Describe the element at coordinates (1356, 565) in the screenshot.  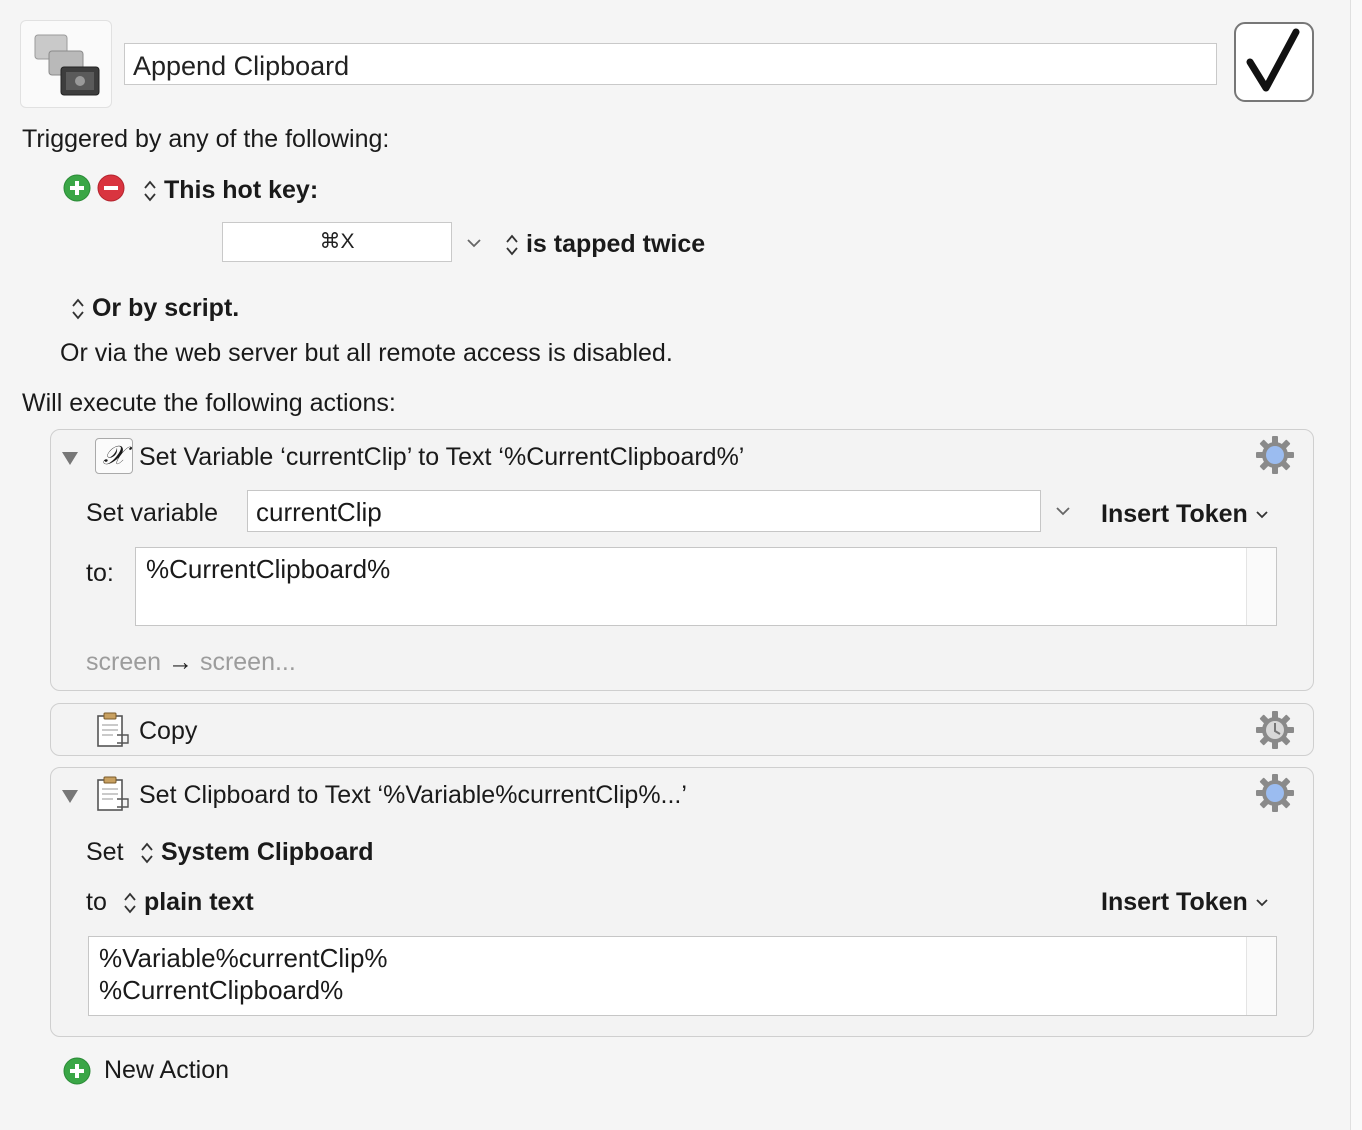
I see `window-scrollbar` at that location.